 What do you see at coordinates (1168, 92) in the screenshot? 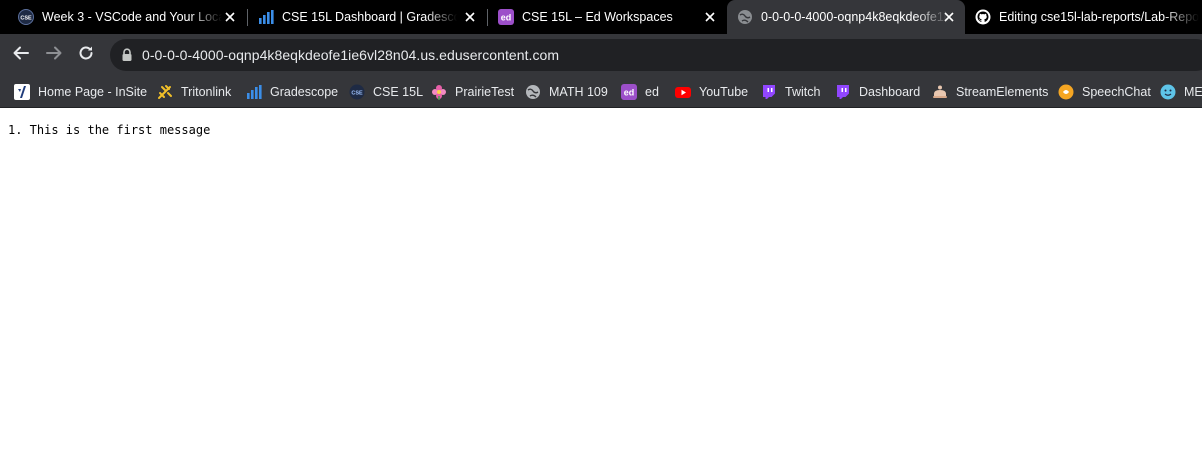
I see `smiley-icon` at bounding box center [1168, 92].